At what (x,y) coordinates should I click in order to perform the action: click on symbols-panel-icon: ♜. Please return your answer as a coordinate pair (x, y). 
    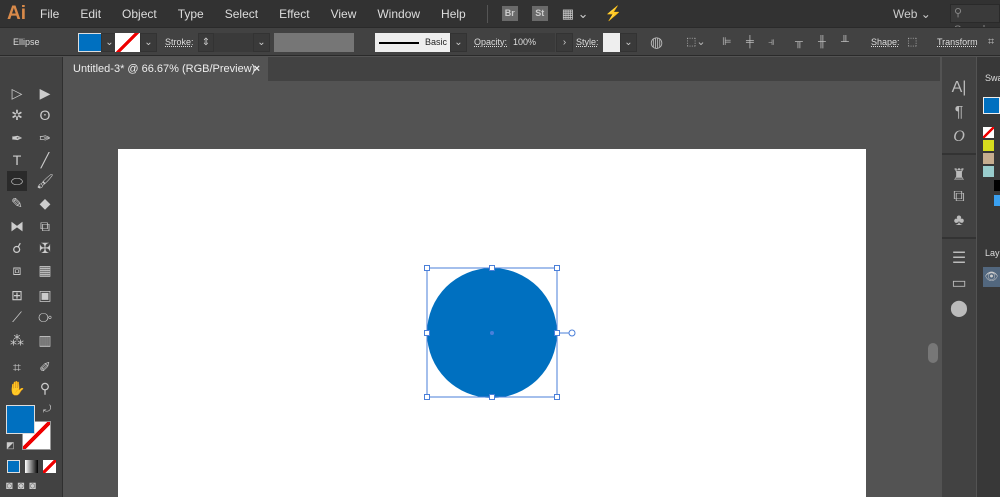
    Looking at the image, I should click on (959, 175).